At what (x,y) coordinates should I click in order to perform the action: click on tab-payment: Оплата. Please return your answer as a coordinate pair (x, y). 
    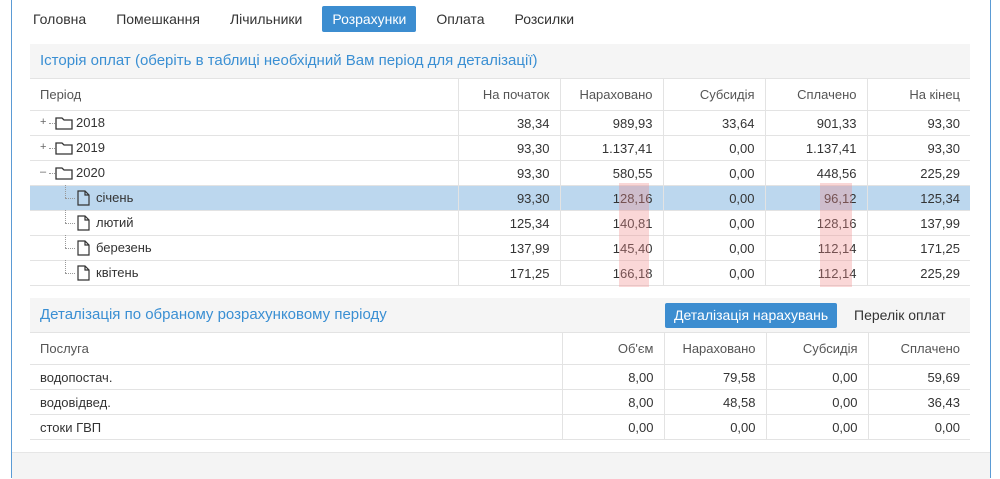
    Looking at the image, I should click on (460, 19).